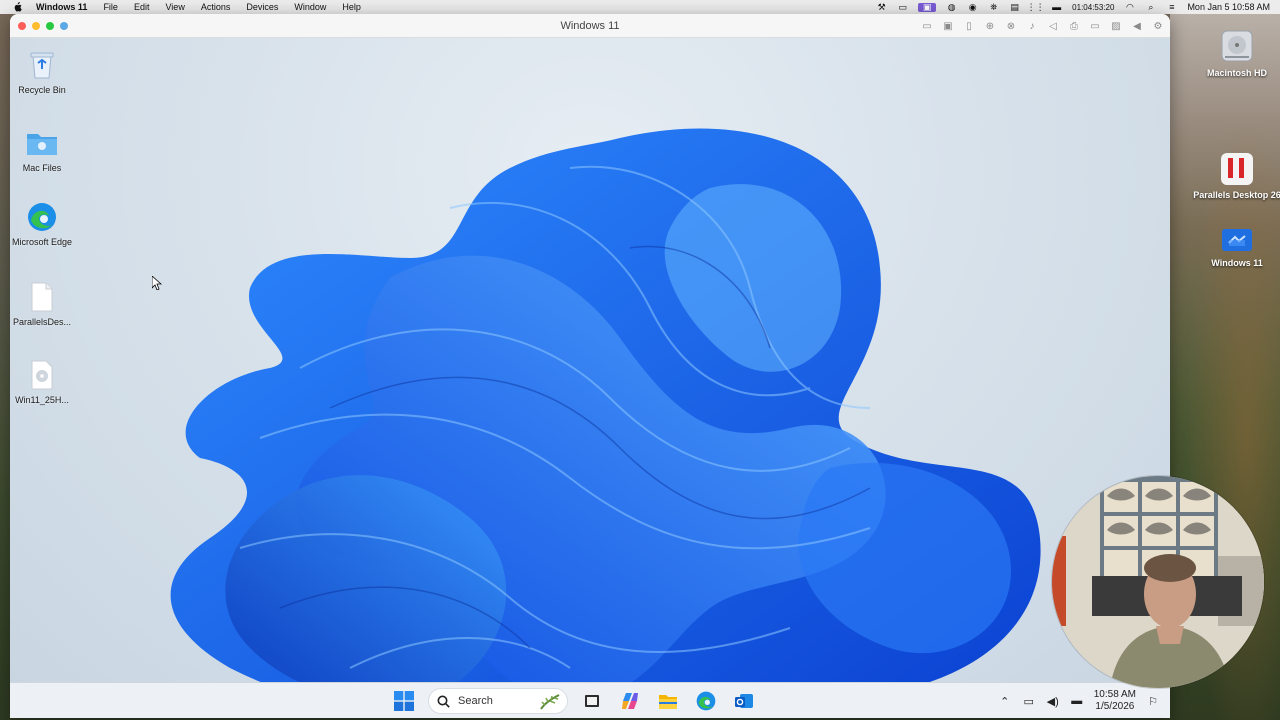 The width and height of the screenshot is (1280, 720). Describe the element at coordinates (993, 7) in the screenshot. I see `parallels-status-icon: ⛯` at that location.